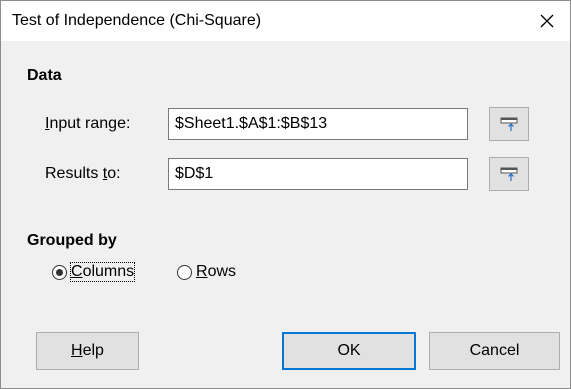  I want to click on rows-radio-label: Rows, so click(216, 271).